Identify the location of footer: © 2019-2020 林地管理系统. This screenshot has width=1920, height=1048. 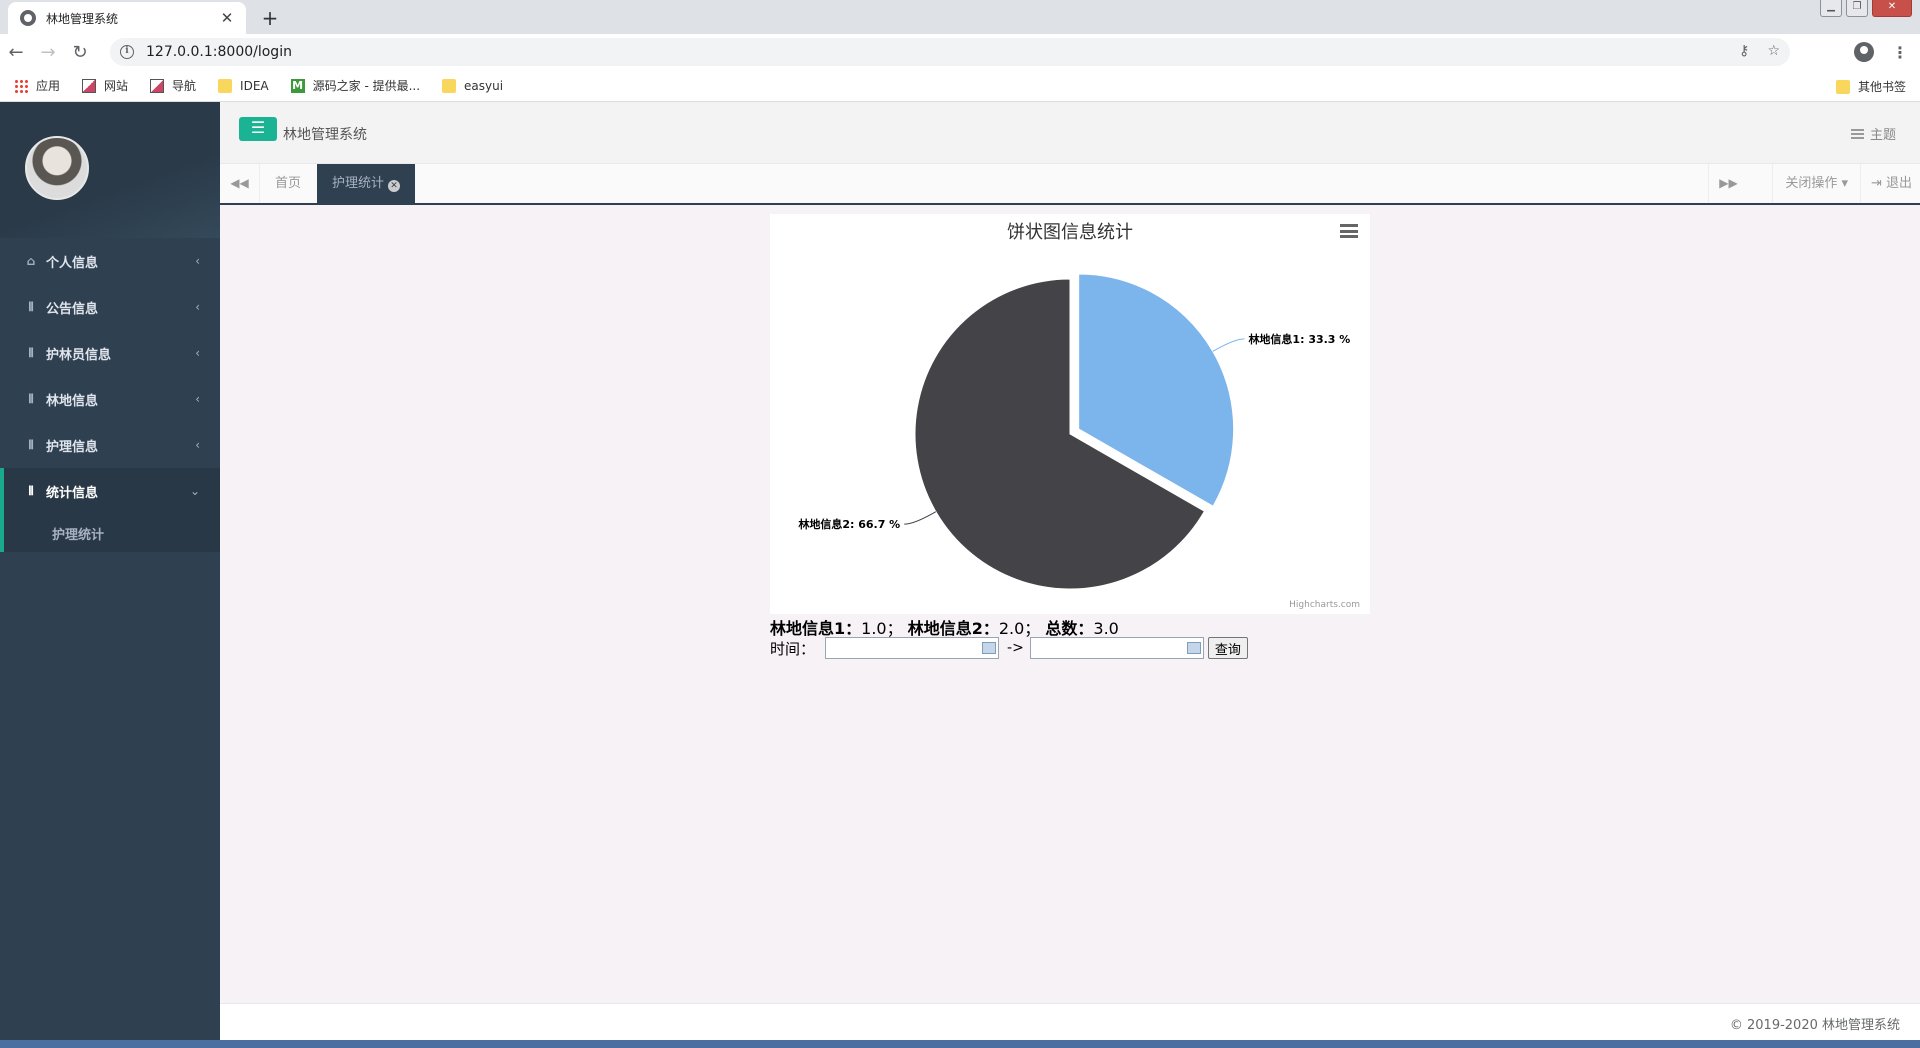
(1070, 1021).